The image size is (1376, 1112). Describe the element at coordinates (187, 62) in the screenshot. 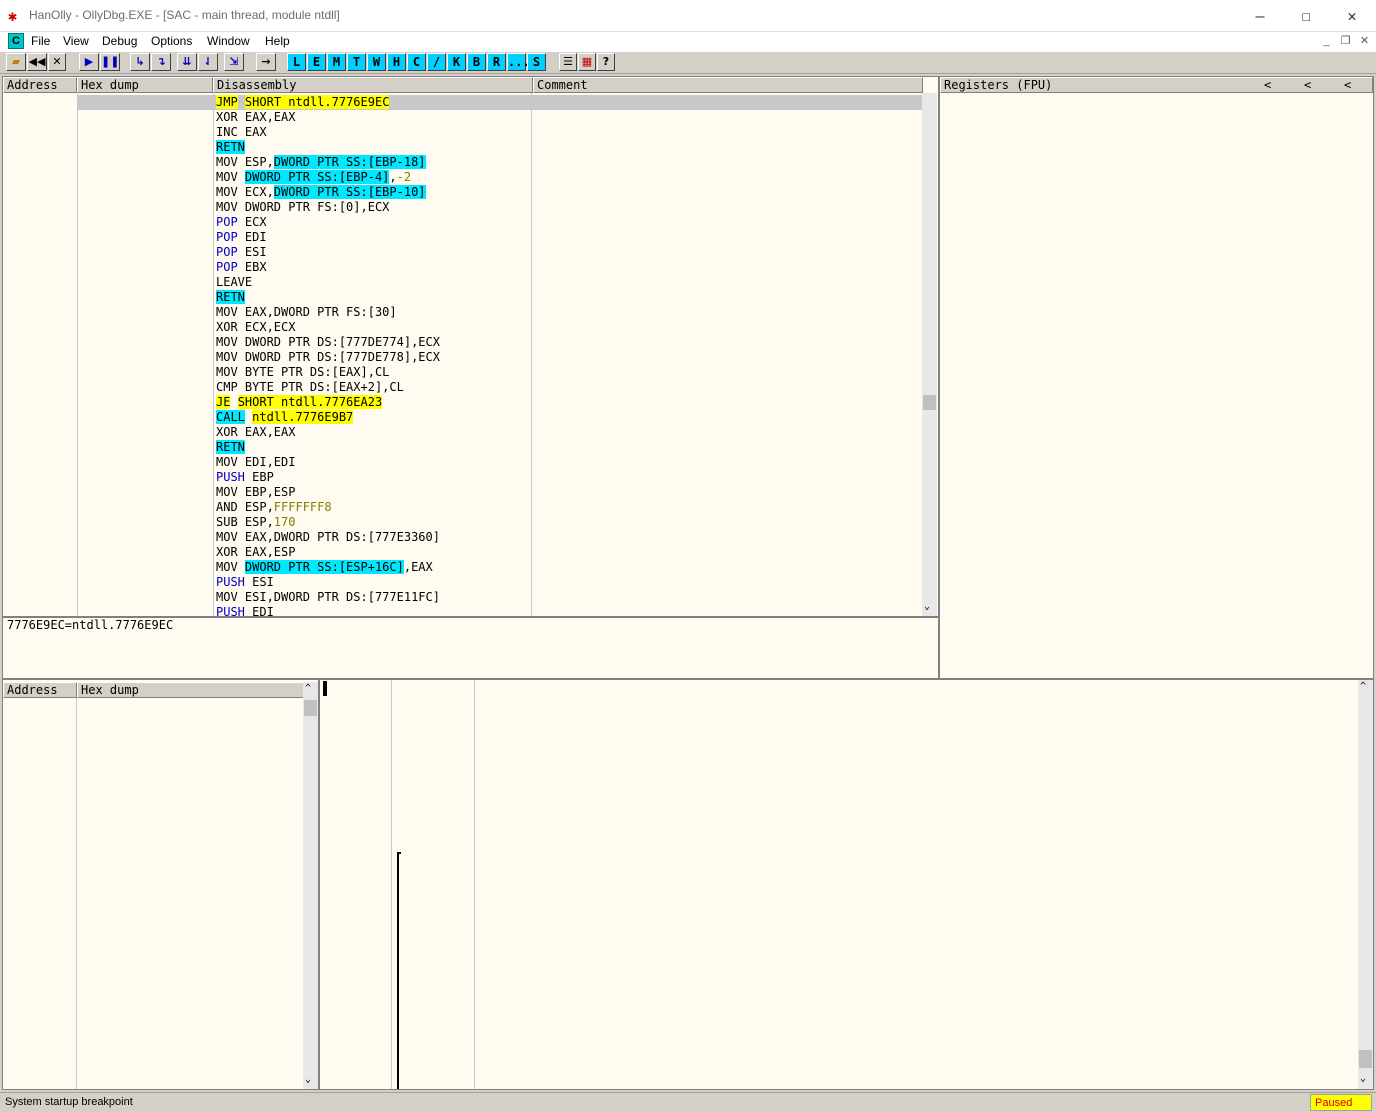

I see `trace-into-icon: ⇊` at that location.